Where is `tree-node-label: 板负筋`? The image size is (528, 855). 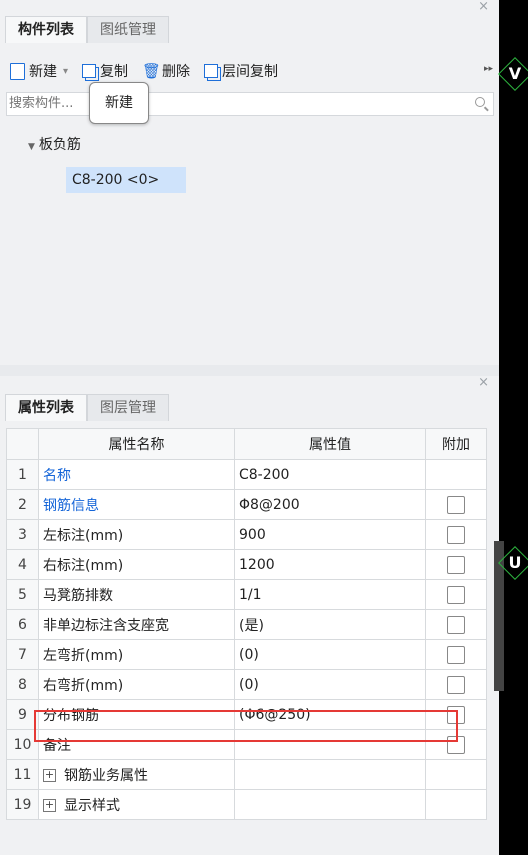
tree-node-label: 板负筋 is located at coordinates (59, 145).